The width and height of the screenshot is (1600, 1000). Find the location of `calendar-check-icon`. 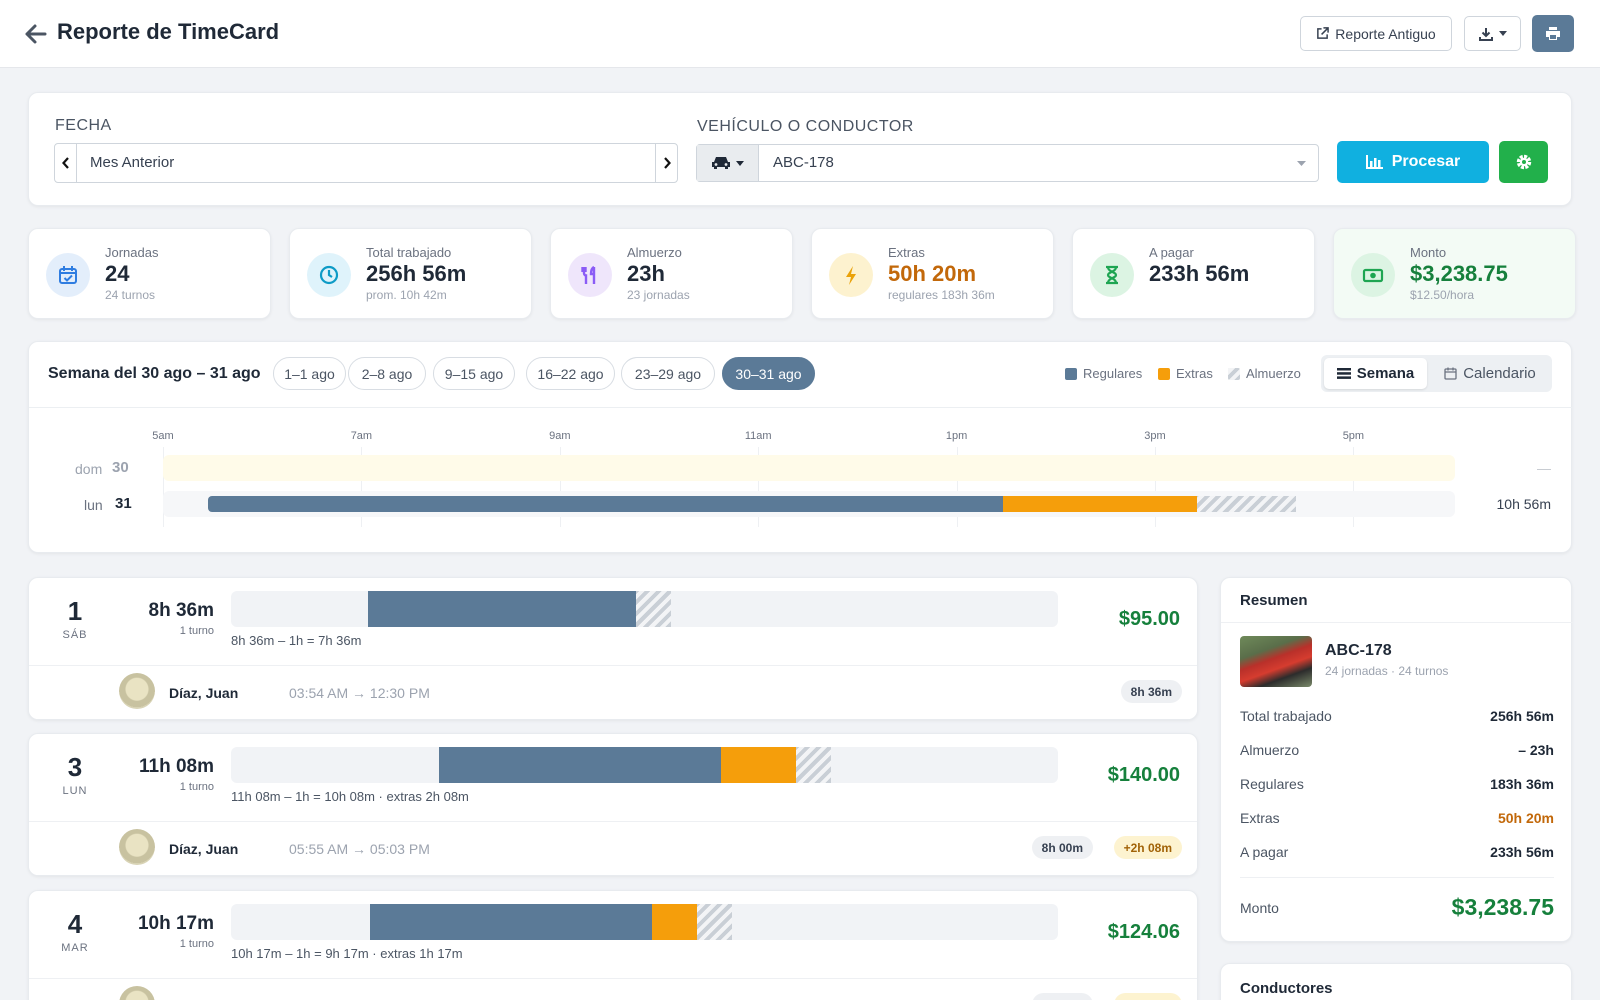

calendar-check-icon is located at coordinates (68, 275).